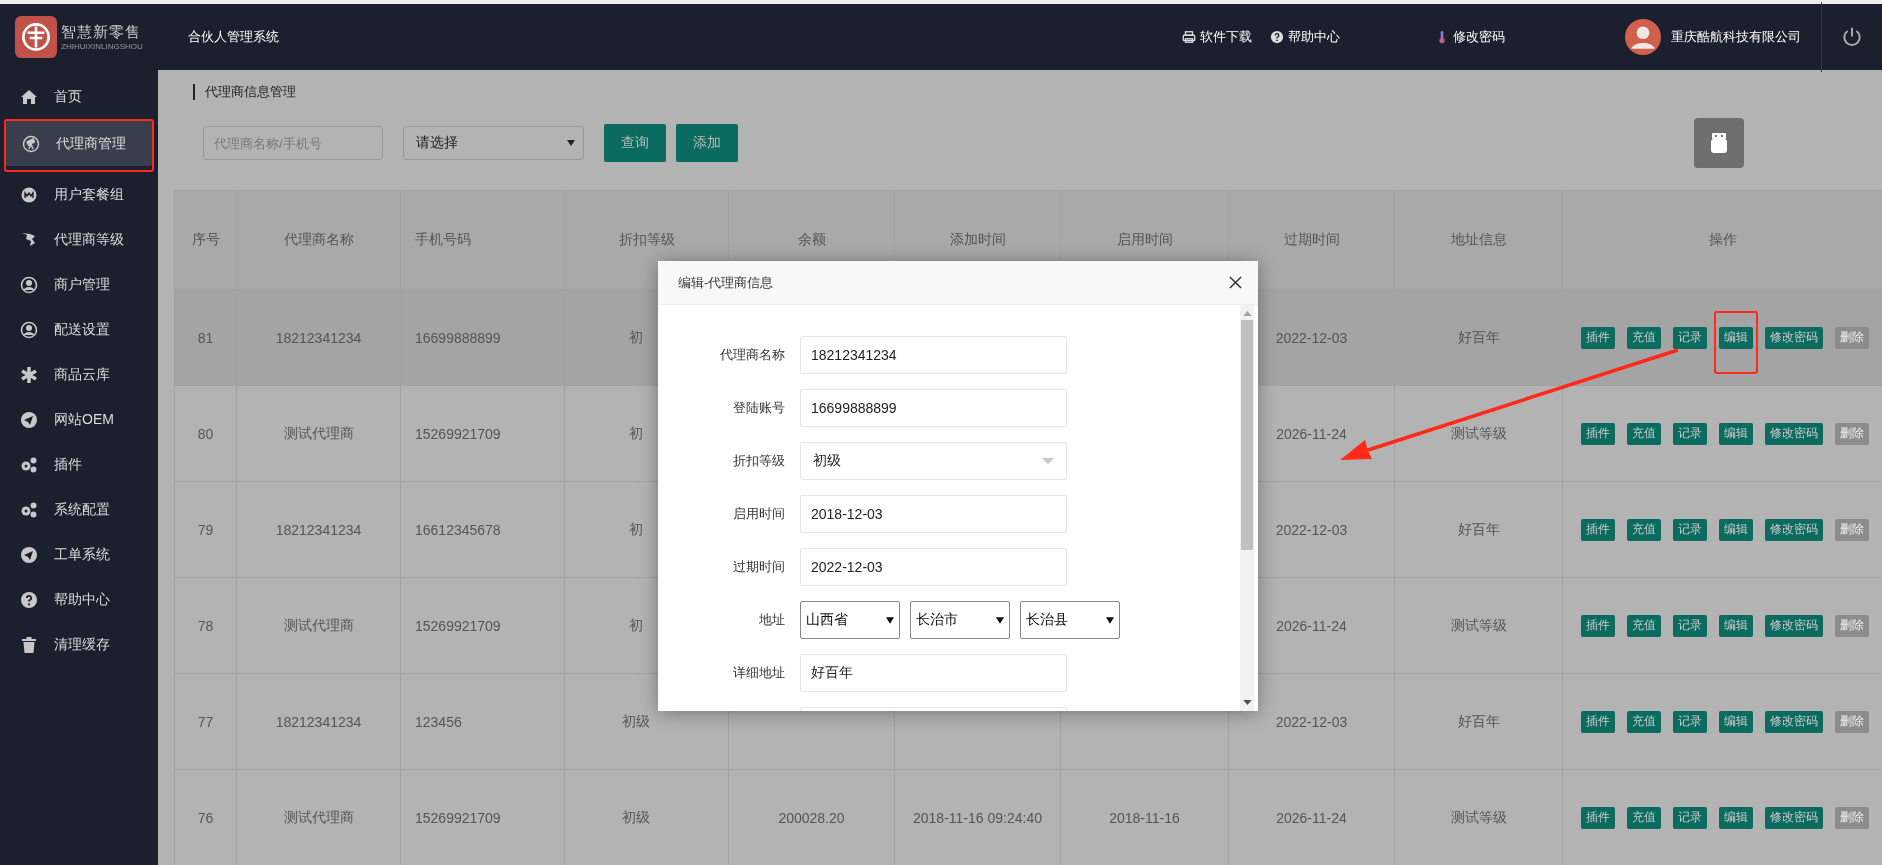 This screenshot has height=865, width=1882. What do you see at coordinates (933, 461) in the screenshot?
I see `select-field: 初级` at bounding box center [933, 461].